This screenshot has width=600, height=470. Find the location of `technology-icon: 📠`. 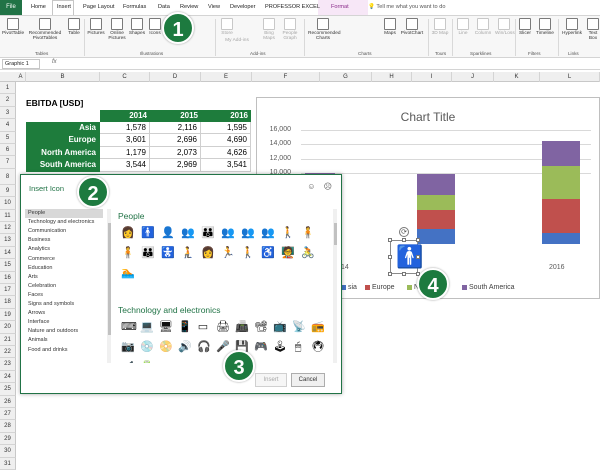

technology-icon: 📠 is located at coordinates (242, 327).